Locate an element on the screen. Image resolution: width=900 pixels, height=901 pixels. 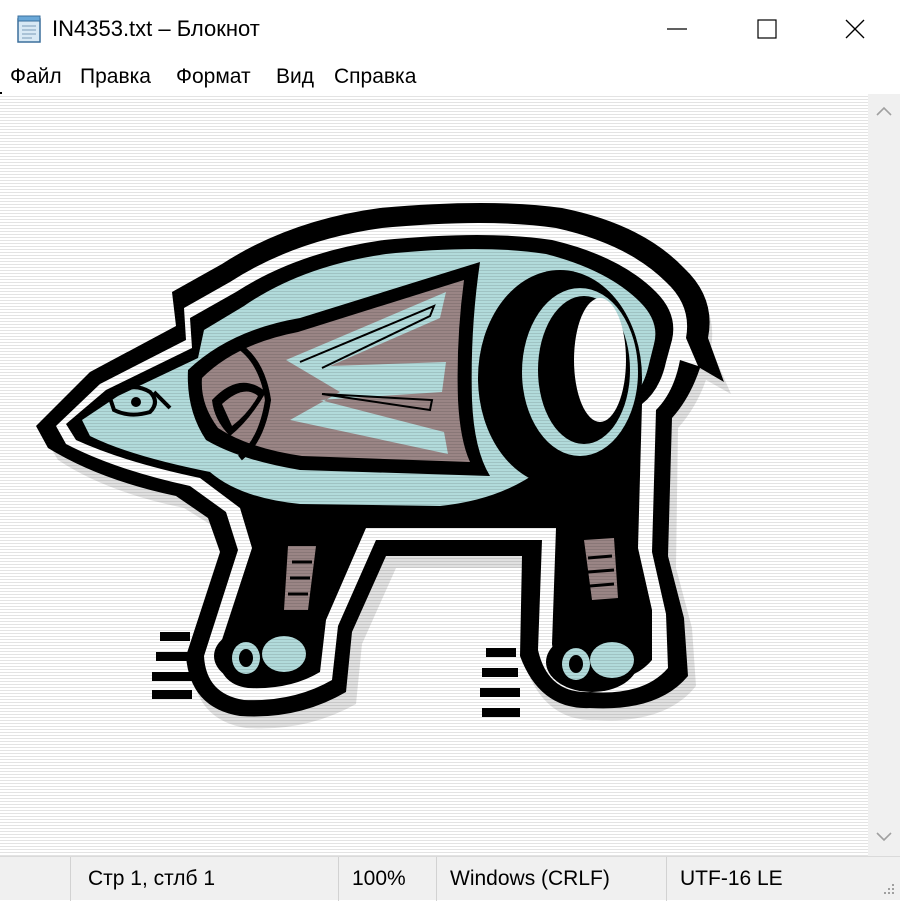
chevron-down-icon is located at coordinates (884, 838).